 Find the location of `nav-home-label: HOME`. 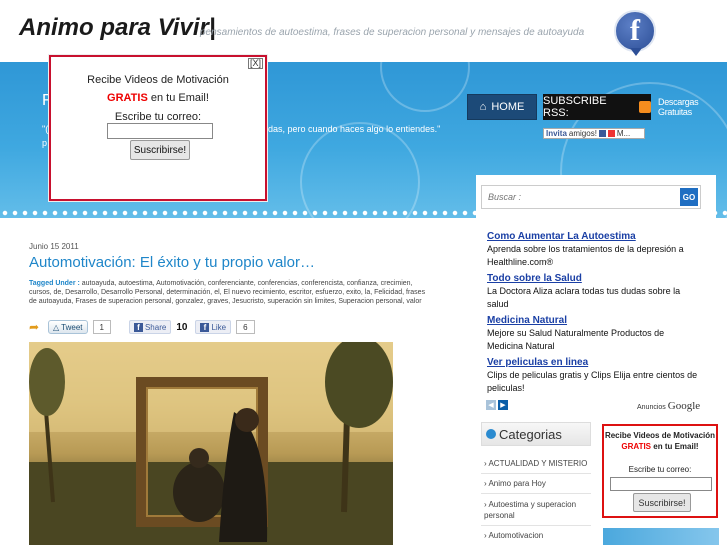

nav-home-label: HOME is located at coordinates (508, 107).